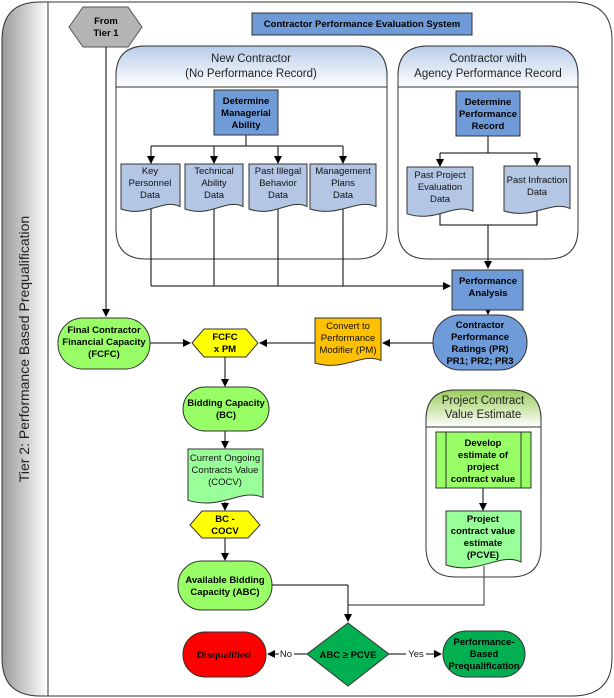  What do you see at coordinates (348, 655) in the screenshot?
I see `svg-text: ABC ≥ PCVE` at bounding box center [348, 655].